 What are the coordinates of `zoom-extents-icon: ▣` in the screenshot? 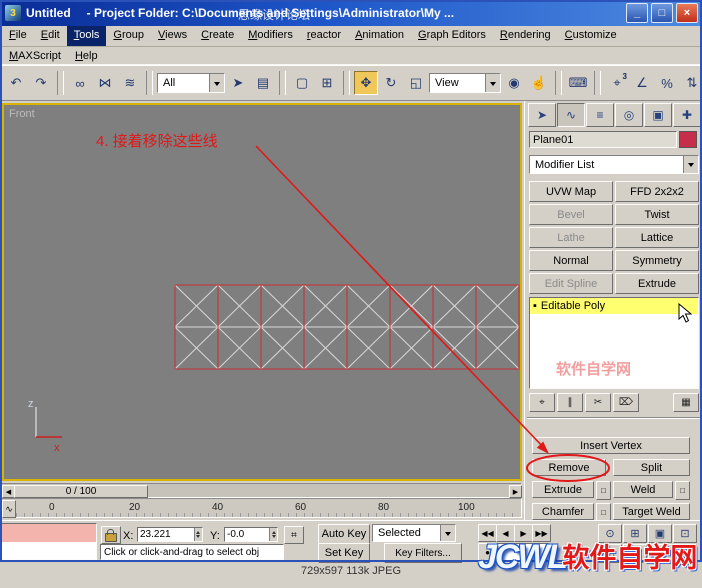 It's located at (660, 533).